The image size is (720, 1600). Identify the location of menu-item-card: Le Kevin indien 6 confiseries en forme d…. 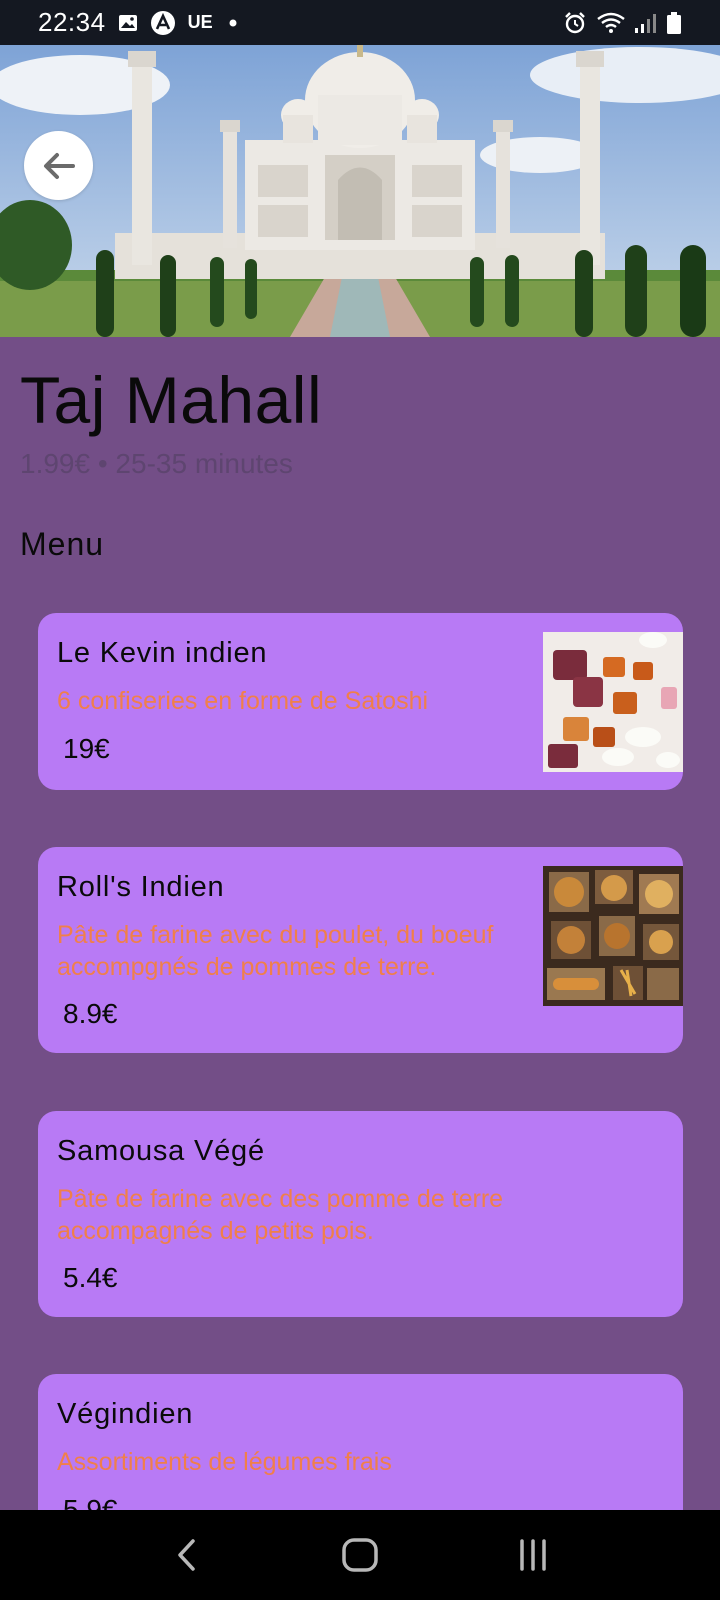
(360, 701).